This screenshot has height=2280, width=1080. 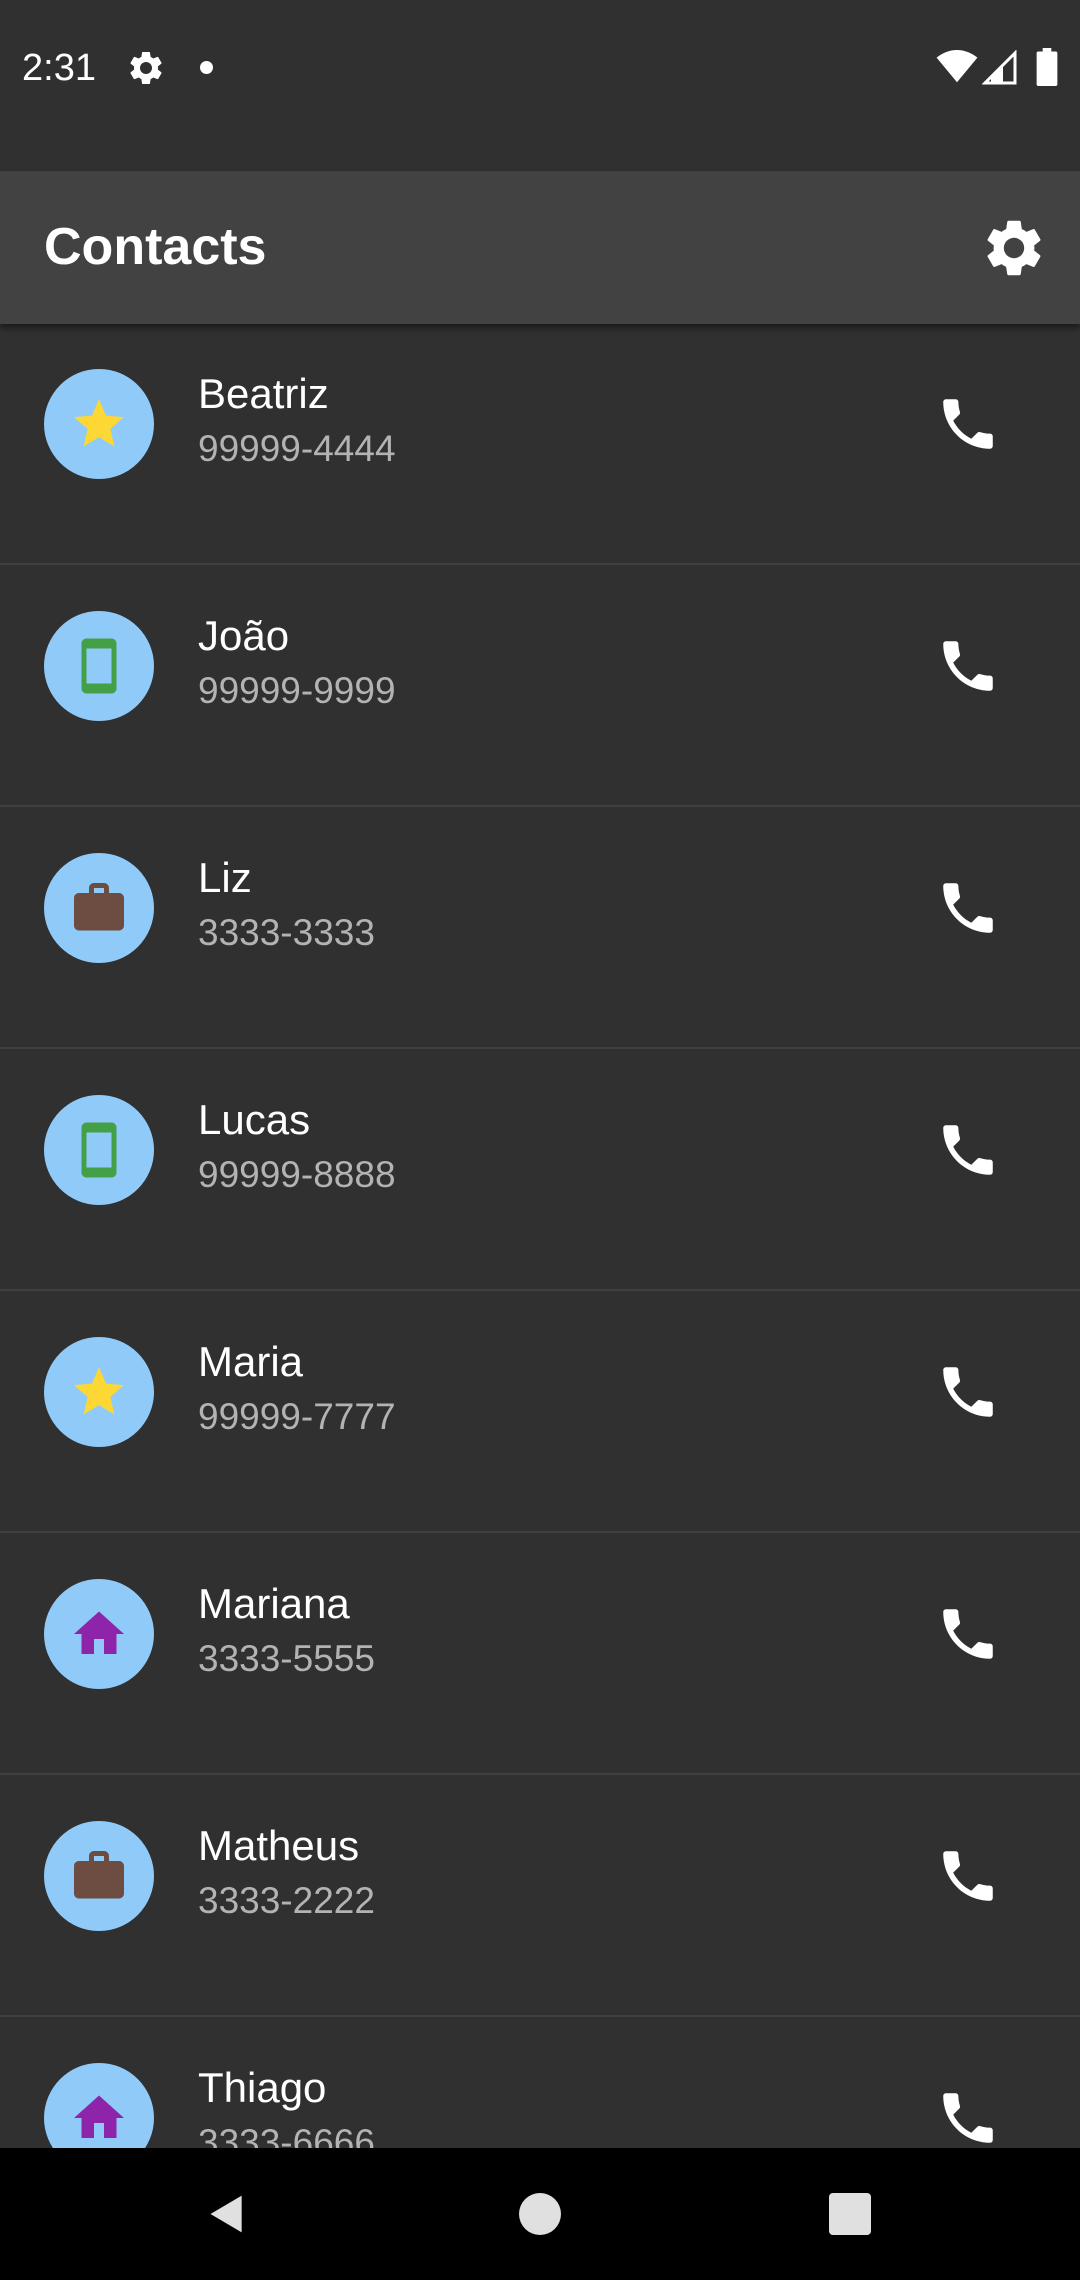 I want to click on contact-phone: 99999-4444, so click(x=297, y=448).